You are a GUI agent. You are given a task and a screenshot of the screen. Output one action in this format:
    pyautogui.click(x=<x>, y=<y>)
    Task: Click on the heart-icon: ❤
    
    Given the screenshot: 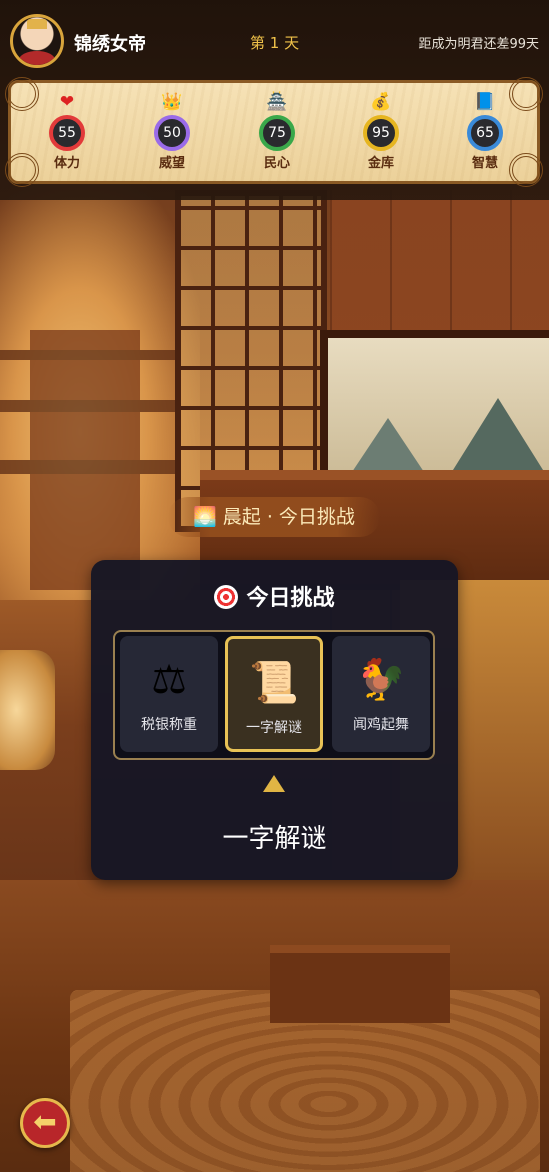 What is the action you would take?
    pyautogui.click(x=67, y=102)
    